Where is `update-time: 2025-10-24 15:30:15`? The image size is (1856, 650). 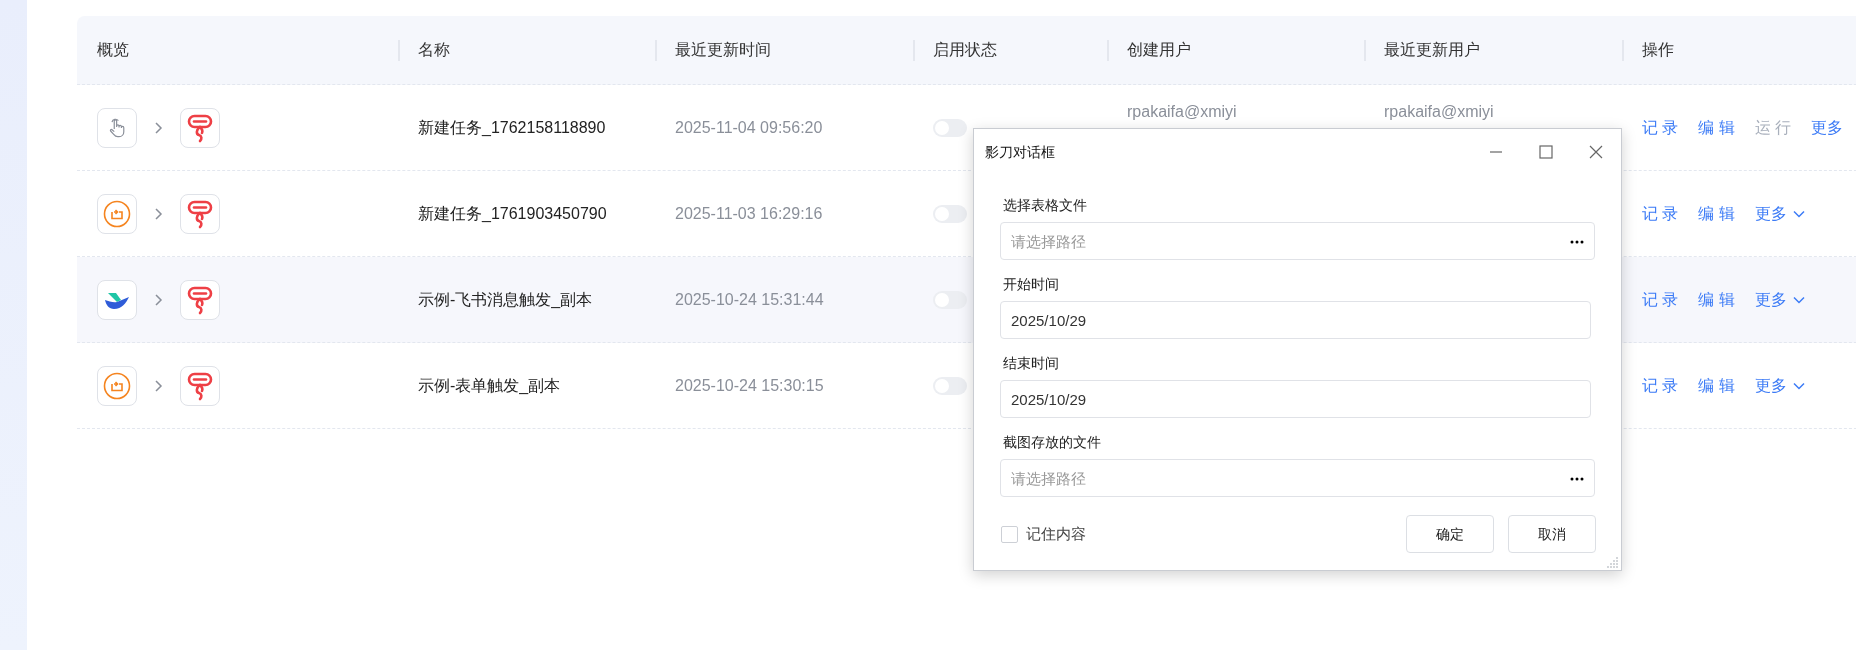
update-time: 2025-10-24 15:30:15 is located at coordinates (749, 385).